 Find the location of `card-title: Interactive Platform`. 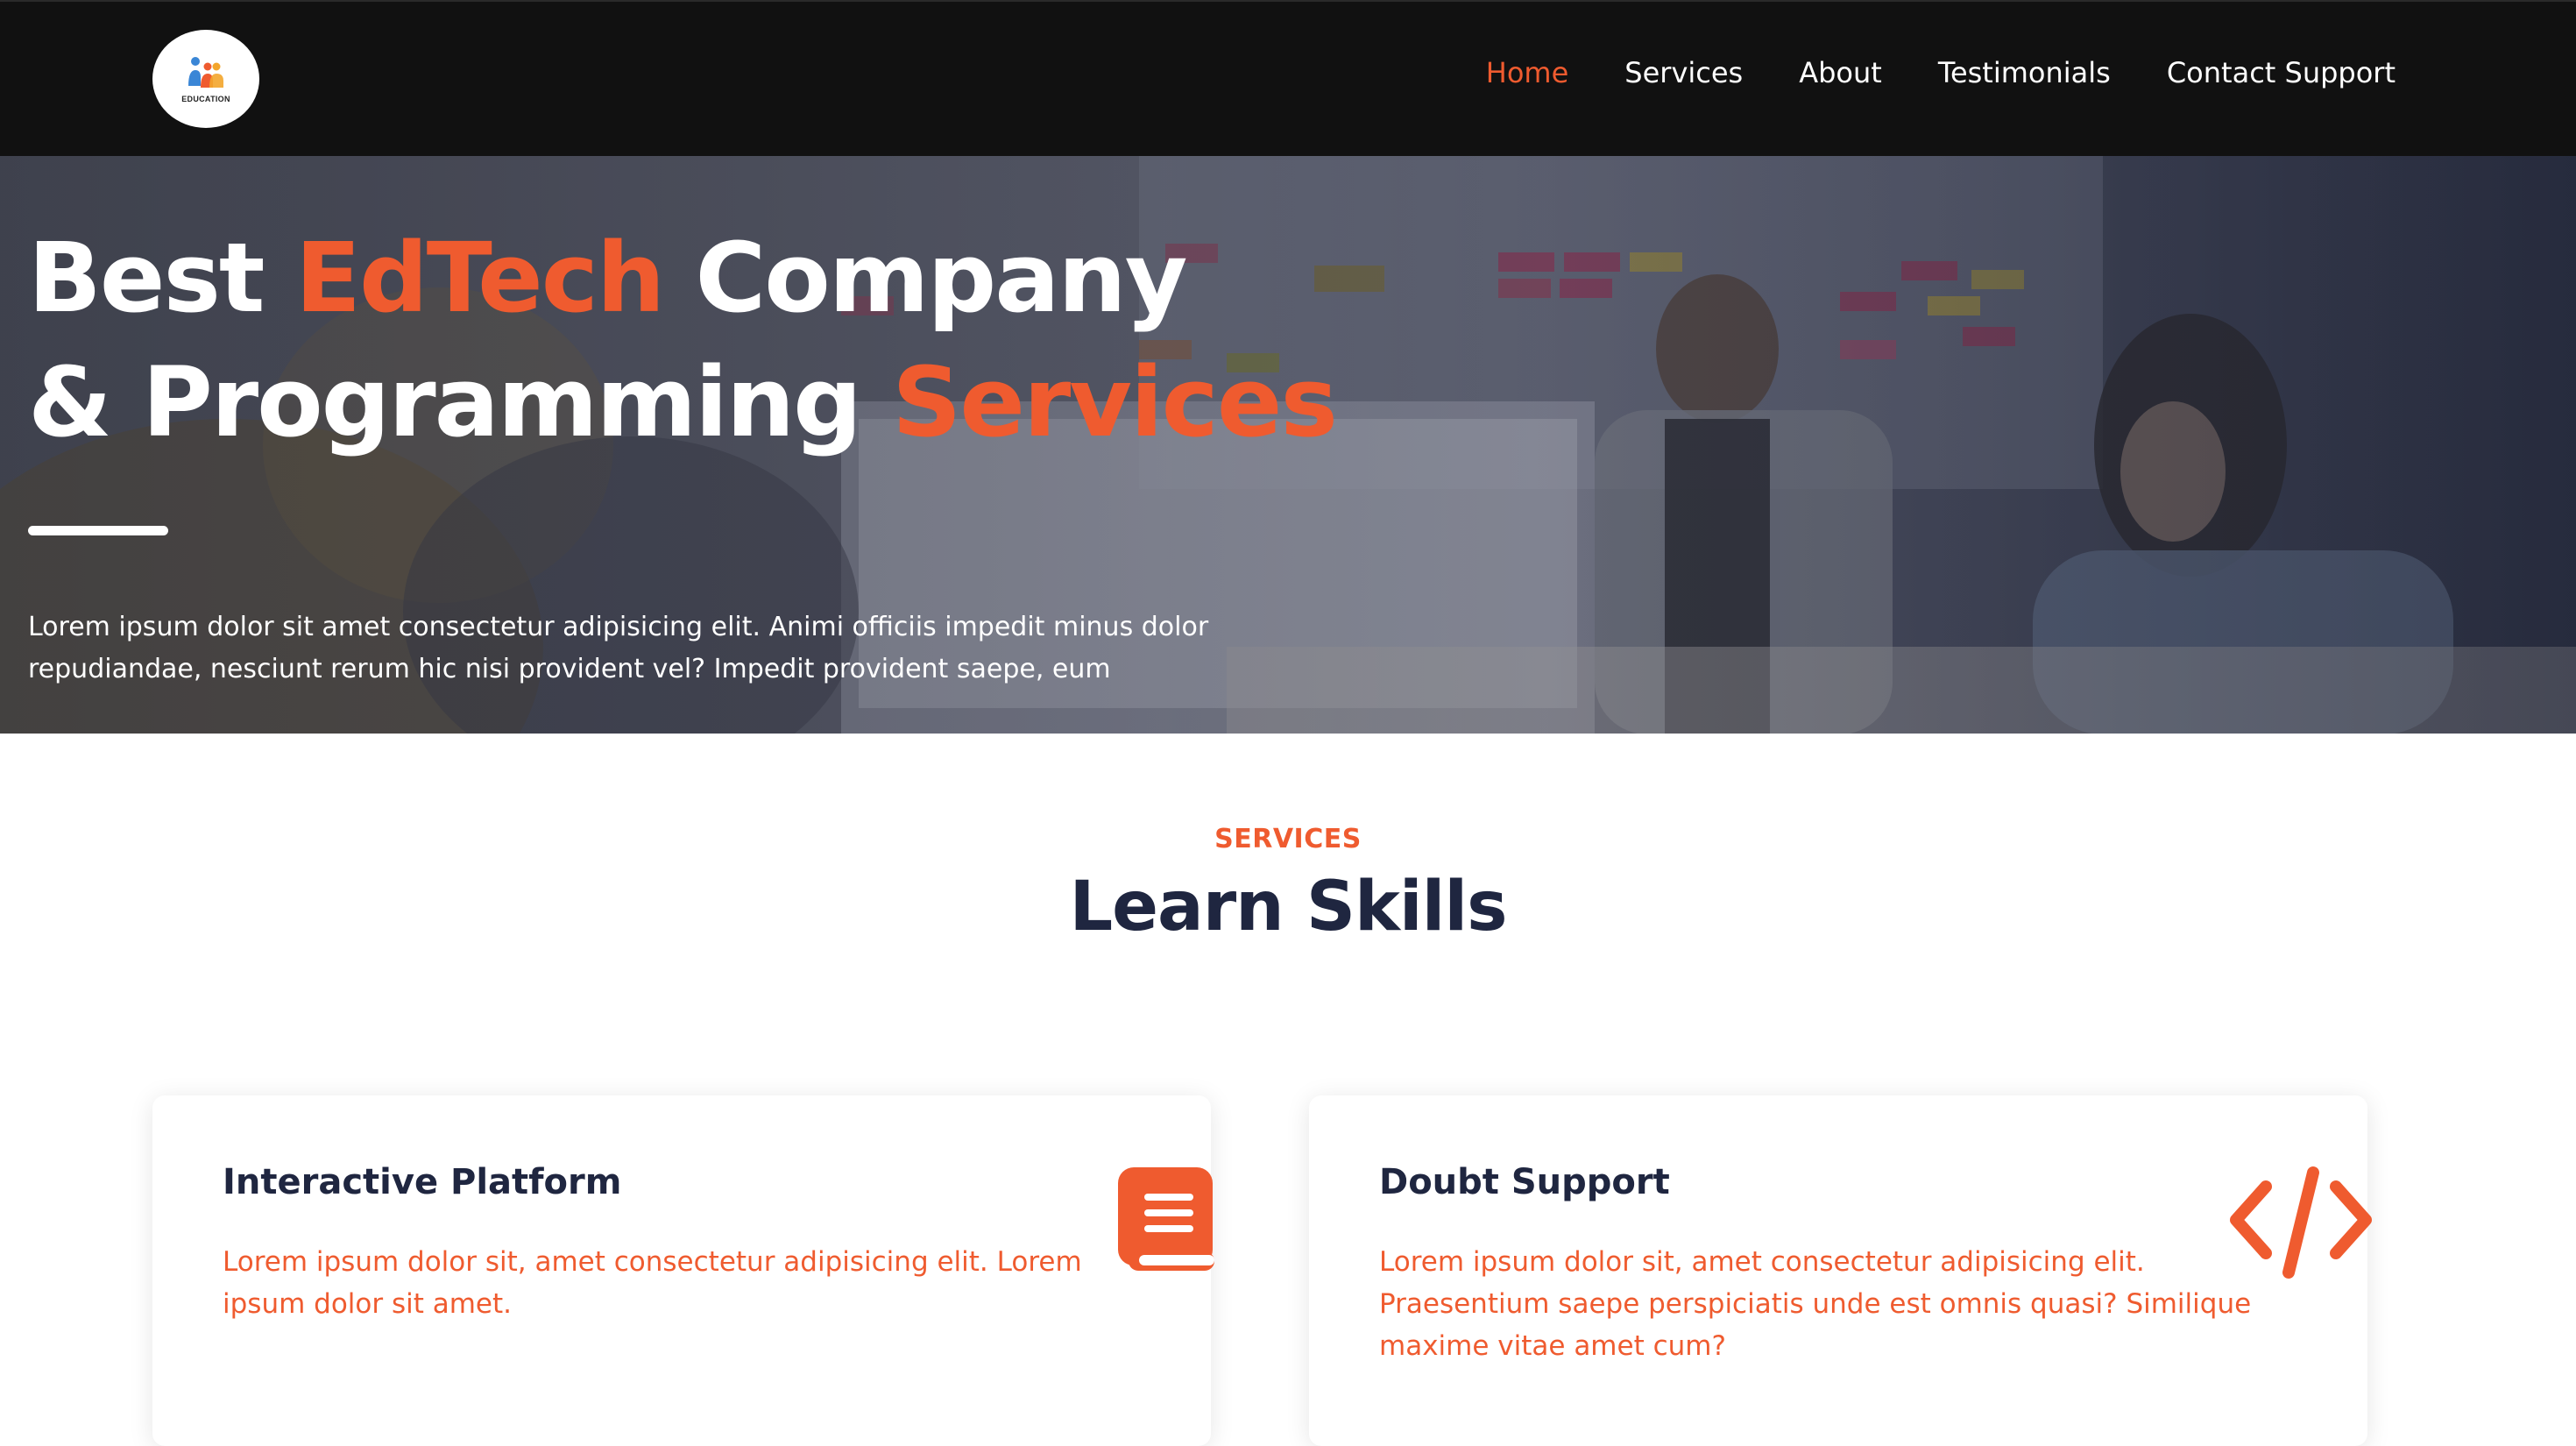

card-title: Interactive Platform is located at coordinates (422, 1182).